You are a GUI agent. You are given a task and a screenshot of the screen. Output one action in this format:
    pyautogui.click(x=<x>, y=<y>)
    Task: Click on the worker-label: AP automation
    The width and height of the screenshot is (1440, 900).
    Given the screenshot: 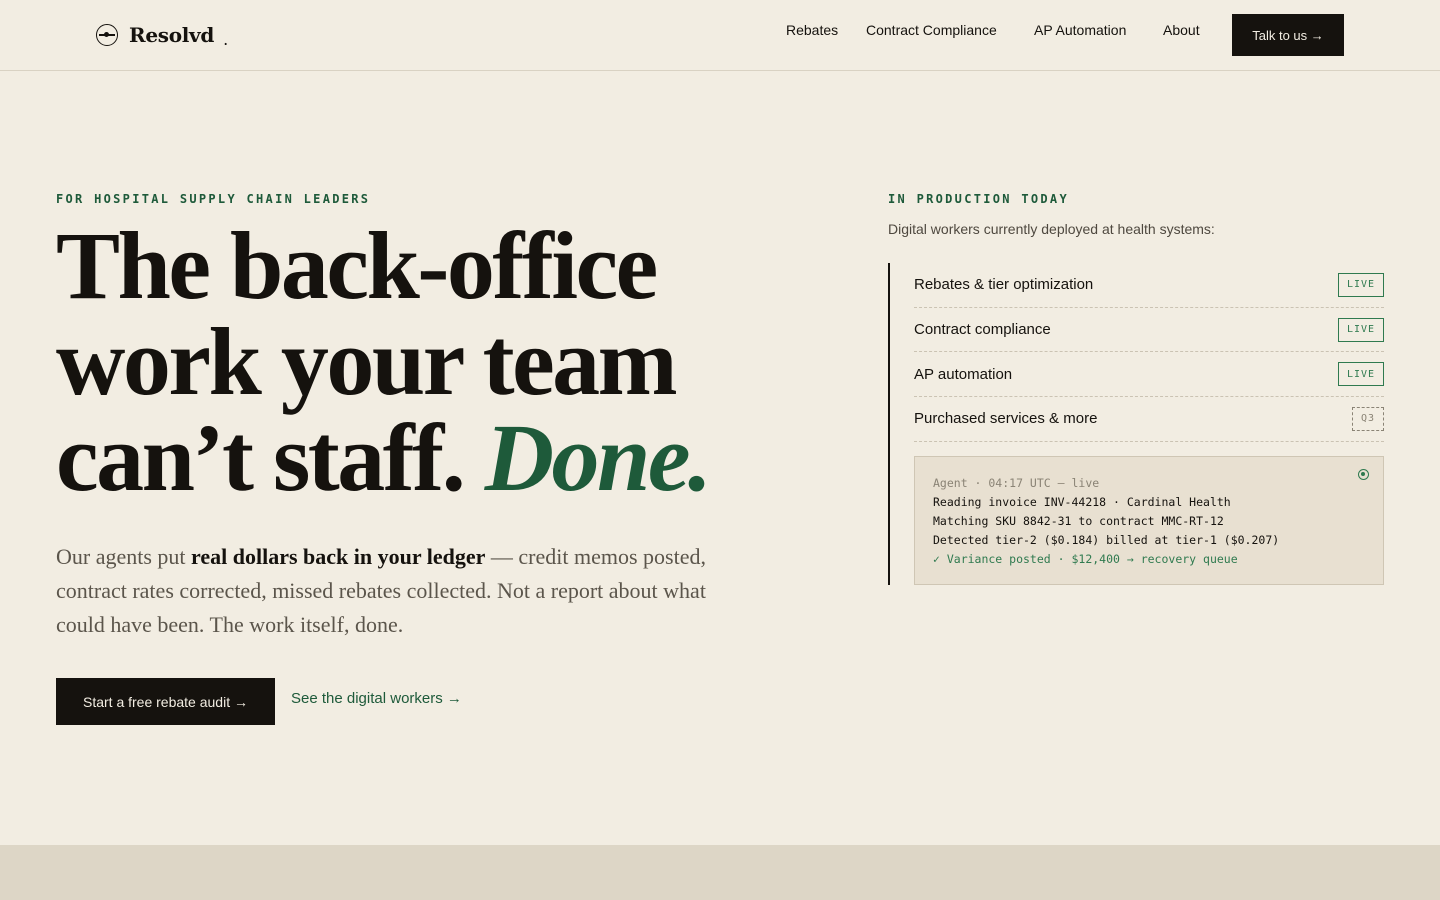 What is the action you would take?
    pyautogui.click(x=963, y=374)
    